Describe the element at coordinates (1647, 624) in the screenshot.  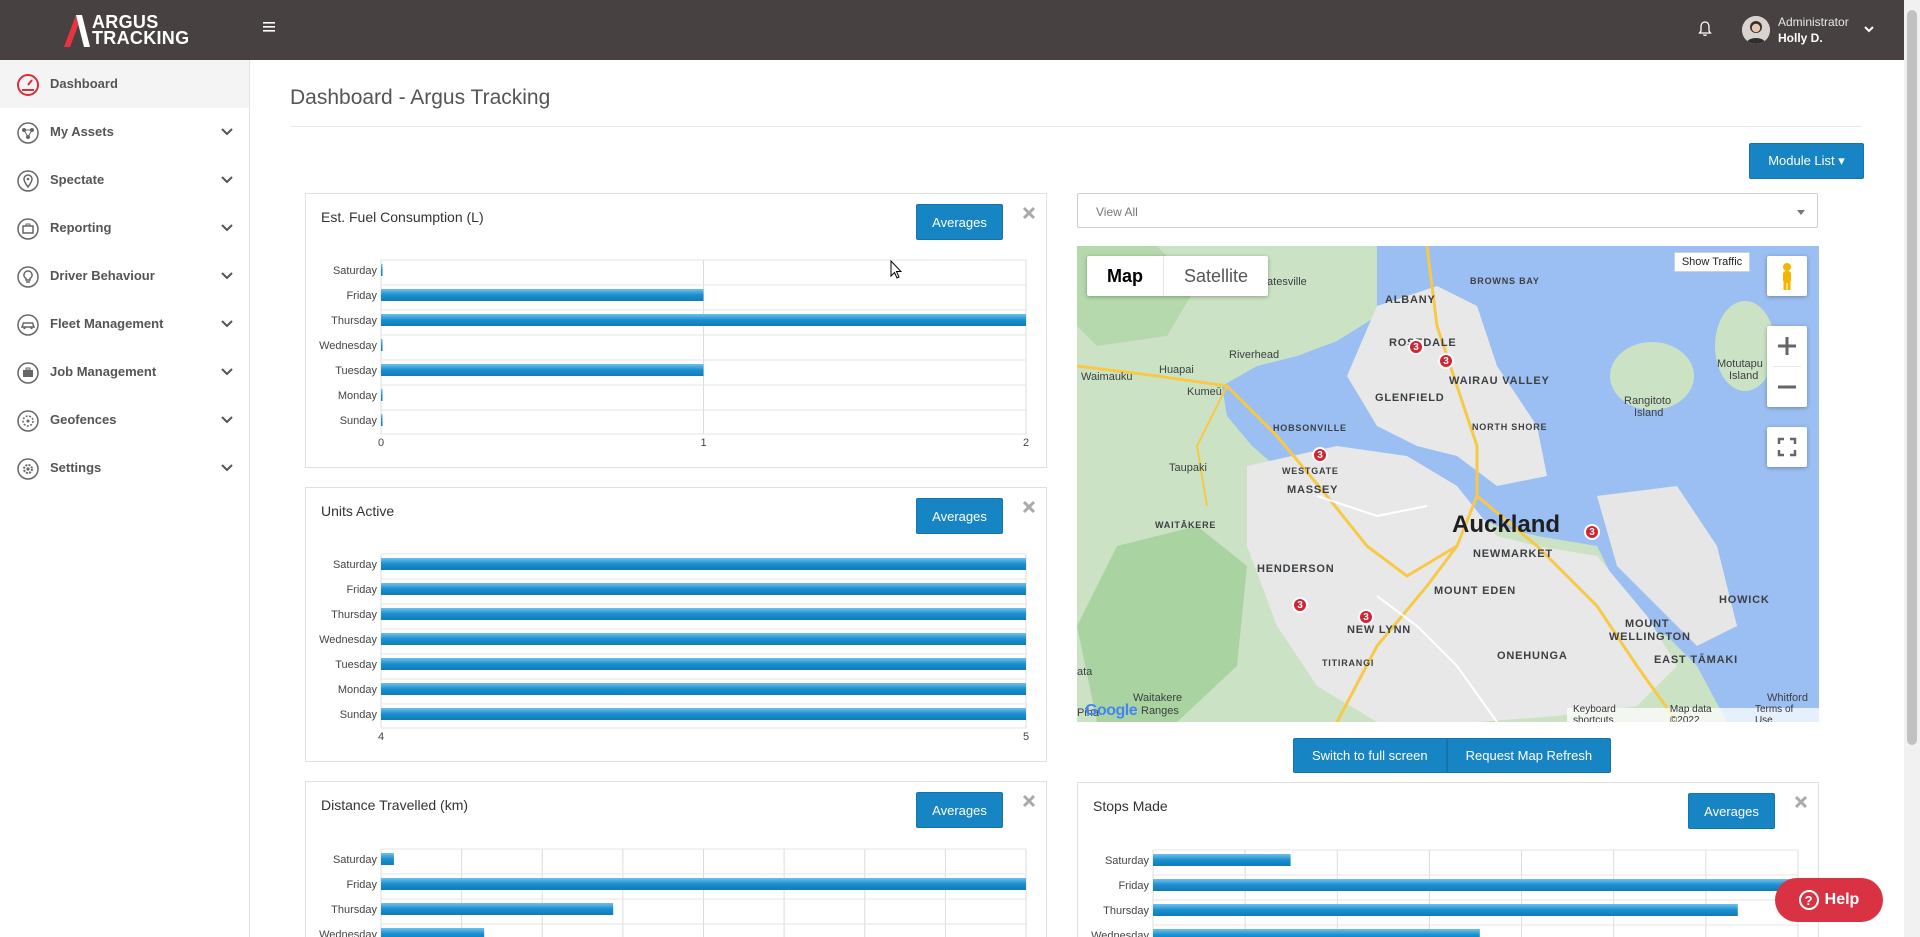
I see `map-label: MOUNT` at that location.